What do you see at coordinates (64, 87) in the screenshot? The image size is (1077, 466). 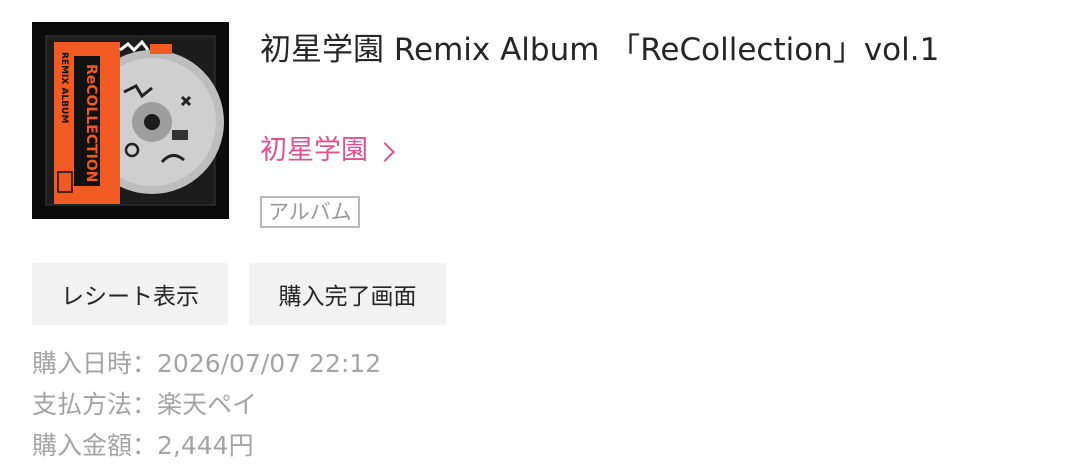 I see `svg-text: REMIX ALBUM` at bounding box center [64, 87].